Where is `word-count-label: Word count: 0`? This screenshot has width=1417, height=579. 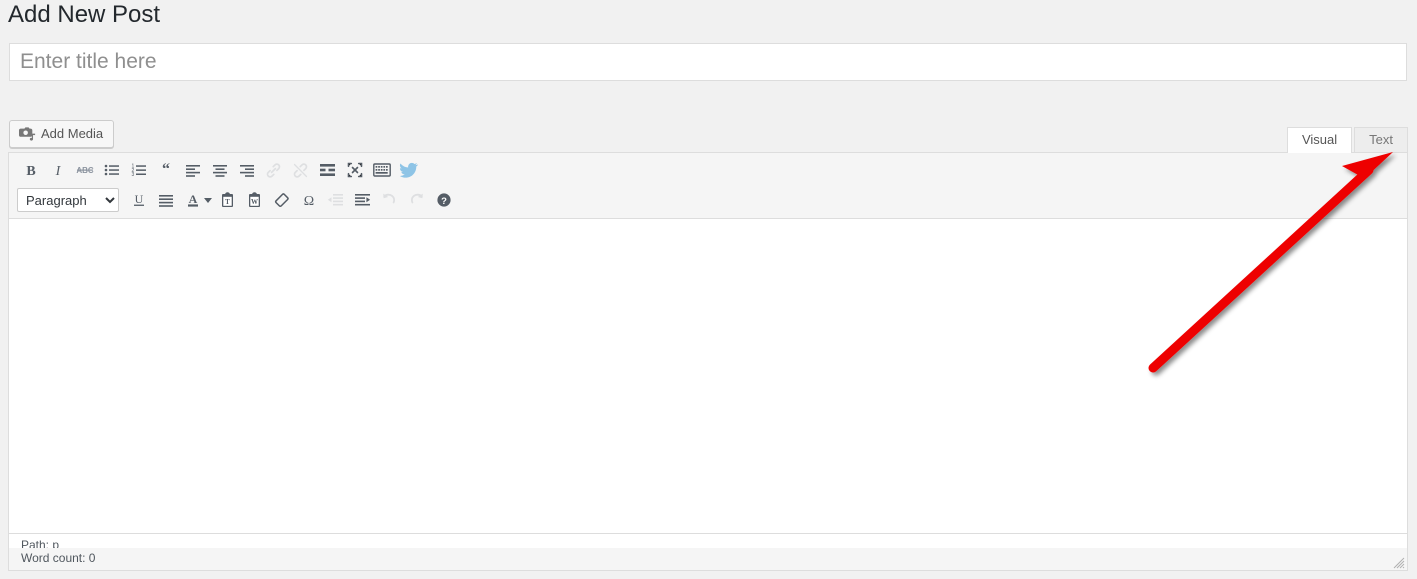 word-count-label: Word count: 0 is located at coordinates (58, 558).